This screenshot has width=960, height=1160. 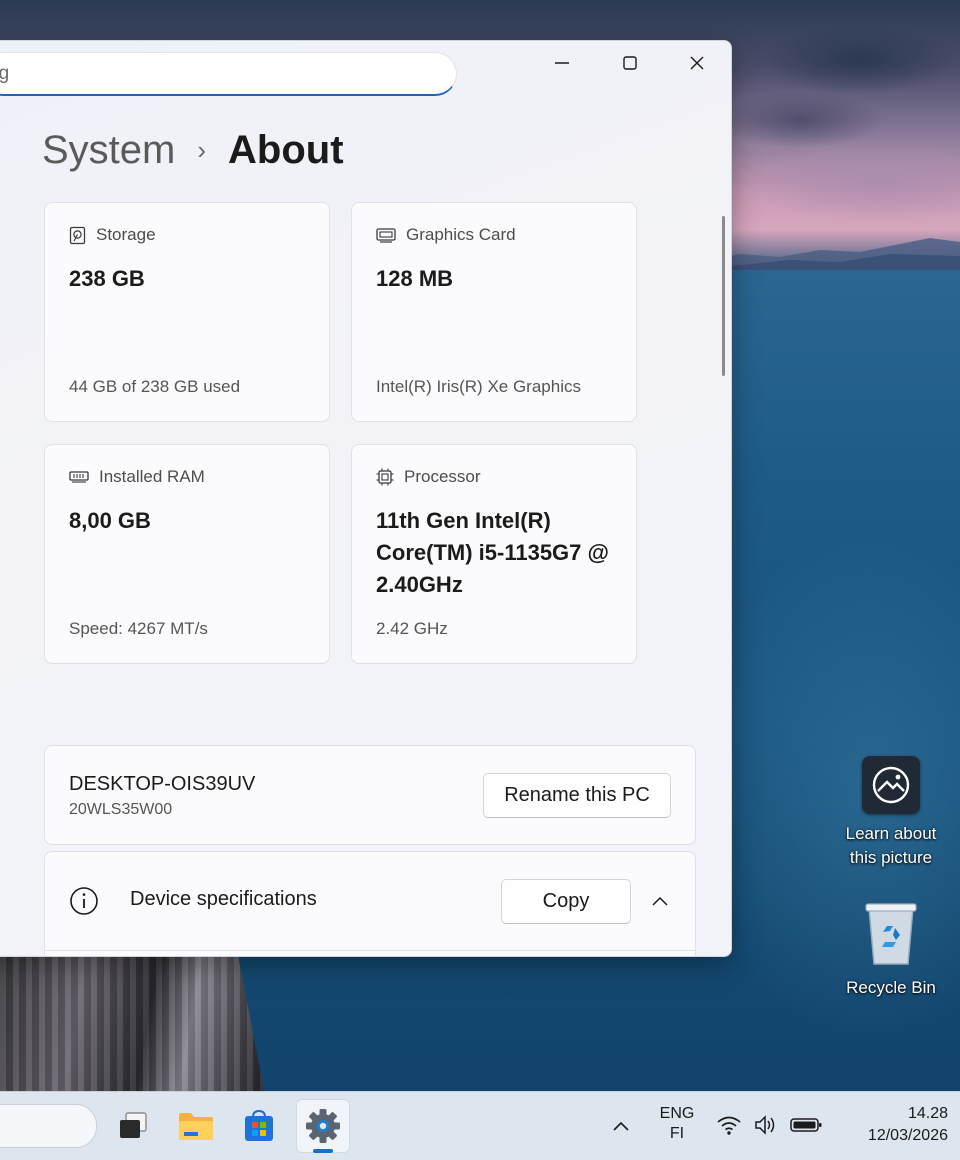 I want to click on graphics-card-icon, so click(x=386, y=235).